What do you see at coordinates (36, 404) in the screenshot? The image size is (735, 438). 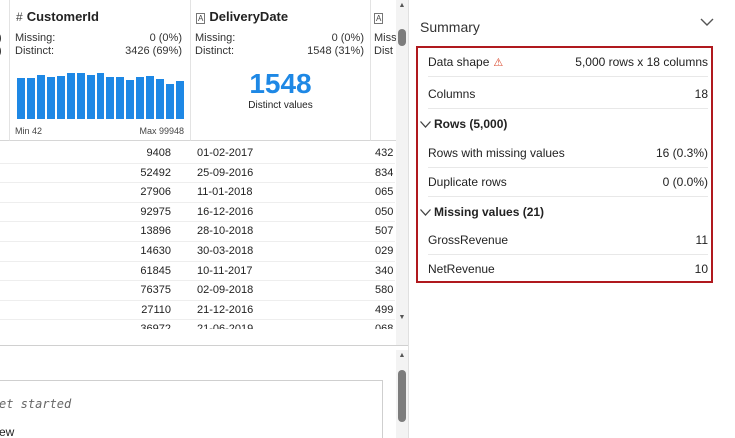 I see `console-line: et started` at bounding box center [36, 404].